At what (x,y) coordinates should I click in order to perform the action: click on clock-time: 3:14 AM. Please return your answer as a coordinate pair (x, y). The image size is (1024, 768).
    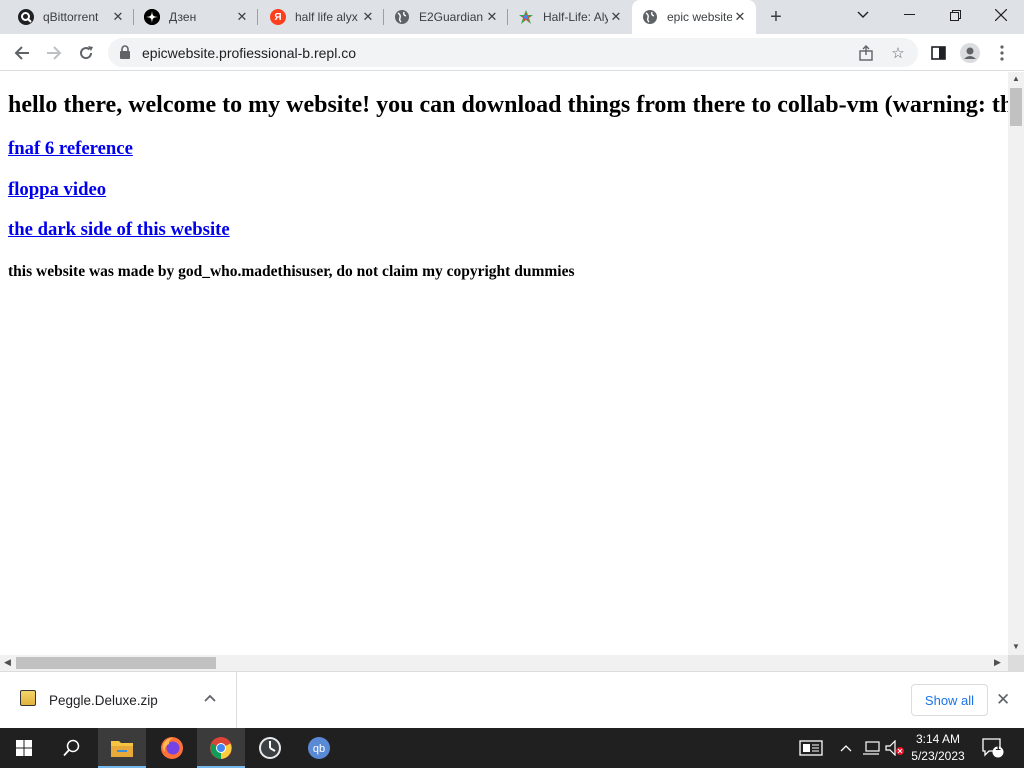
    Looking at the image, I should click on (938, 739).